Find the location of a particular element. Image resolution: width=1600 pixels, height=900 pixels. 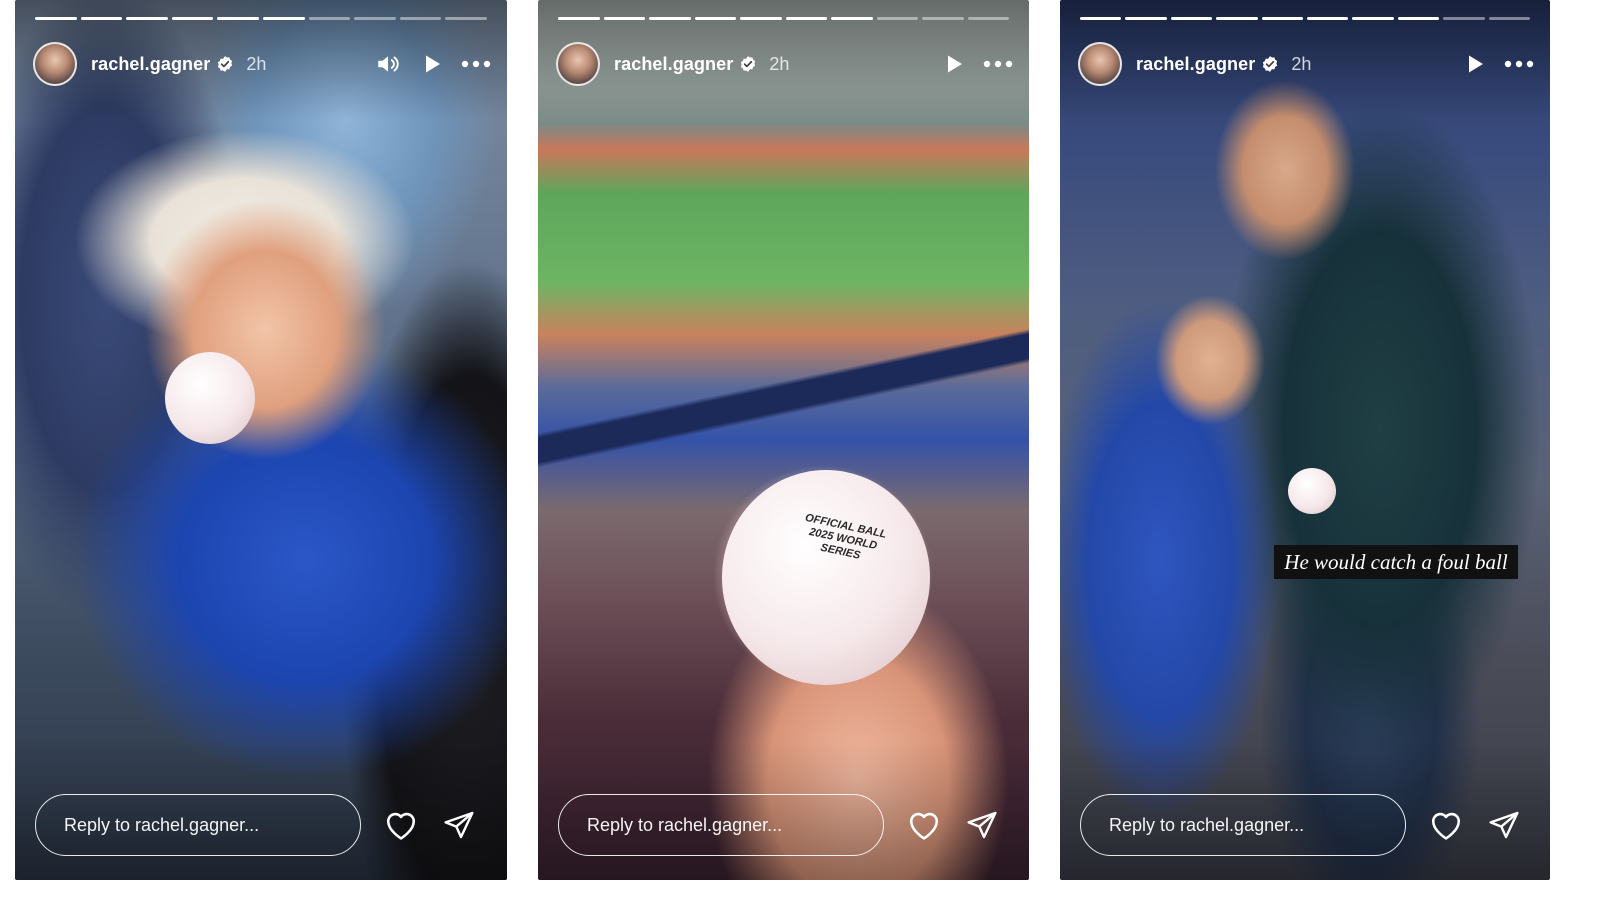

story-caption-sticker: He would catch a foul ball is located at coordinates (1396, 562).